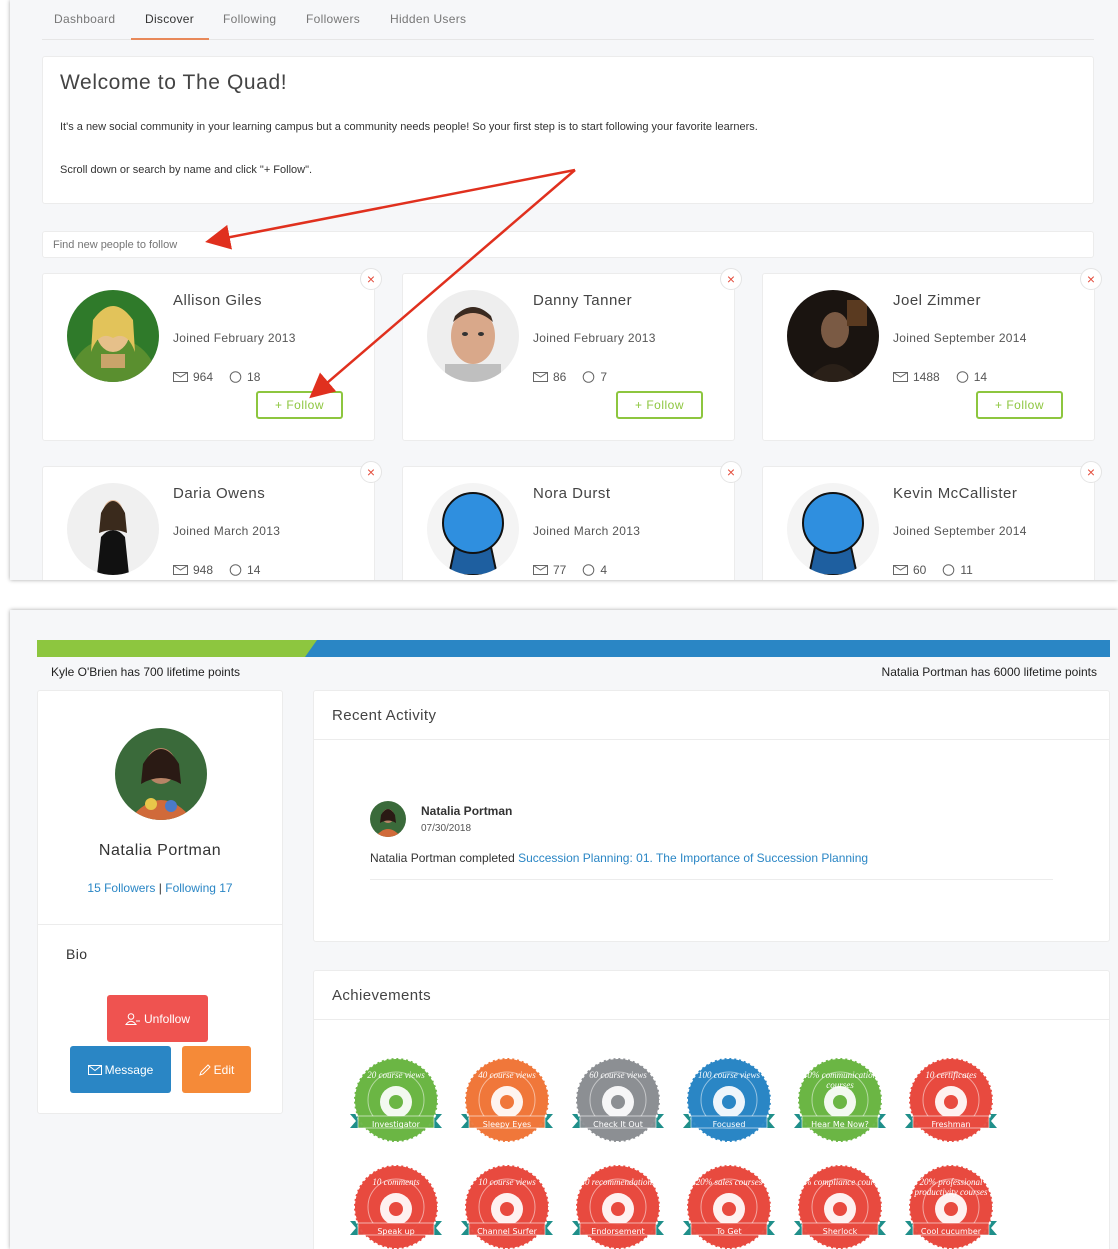 This screenshot has width=1118, height=1249. I want to click on achievement-badge: 100 course views Focused, so click(729, 1104).